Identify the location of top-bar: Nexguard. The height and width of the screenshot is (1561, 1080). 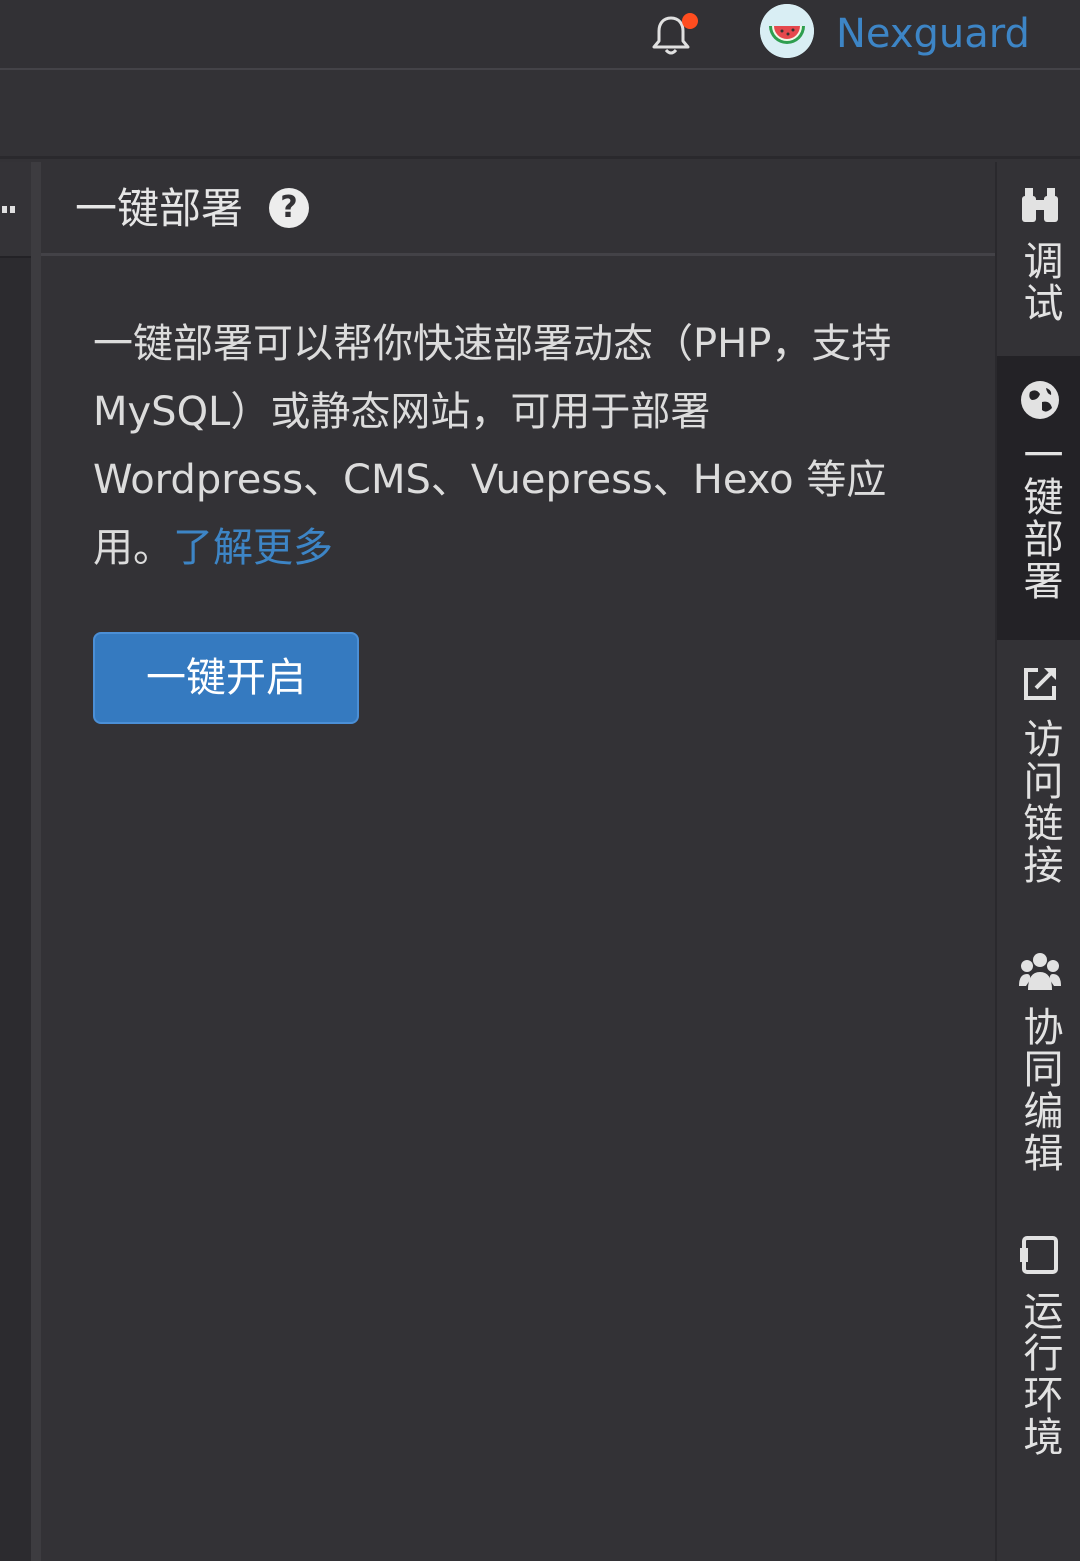
(540, 35).